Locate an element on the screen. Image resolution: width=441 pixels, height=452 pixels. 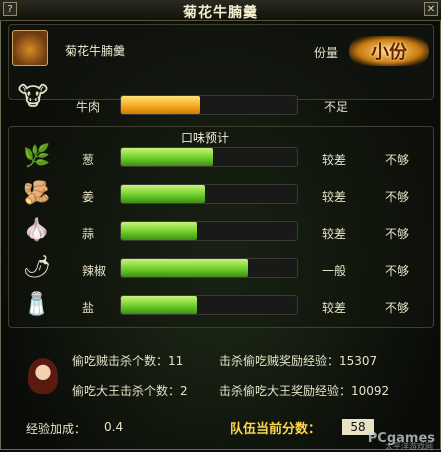
exp-bonus-value: 0.4 is located at coordinates (114, 427).